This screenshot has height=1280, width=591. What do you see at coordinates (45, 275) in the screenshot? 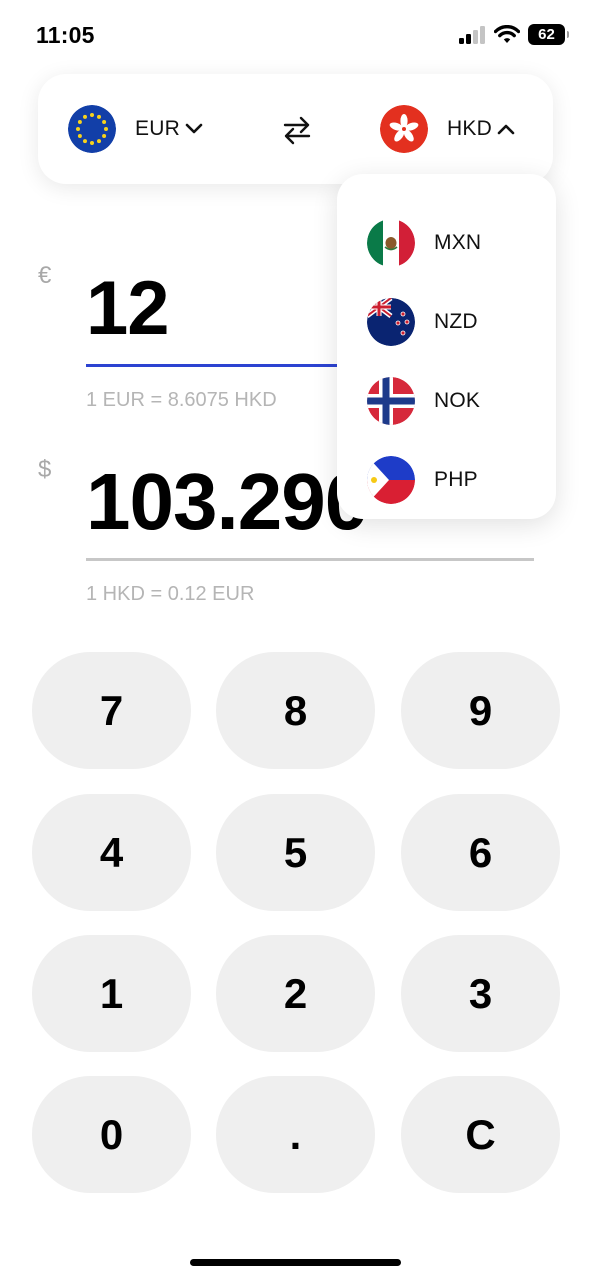
I see `from-currency-symbol: €` at bounding box center [45, 275].